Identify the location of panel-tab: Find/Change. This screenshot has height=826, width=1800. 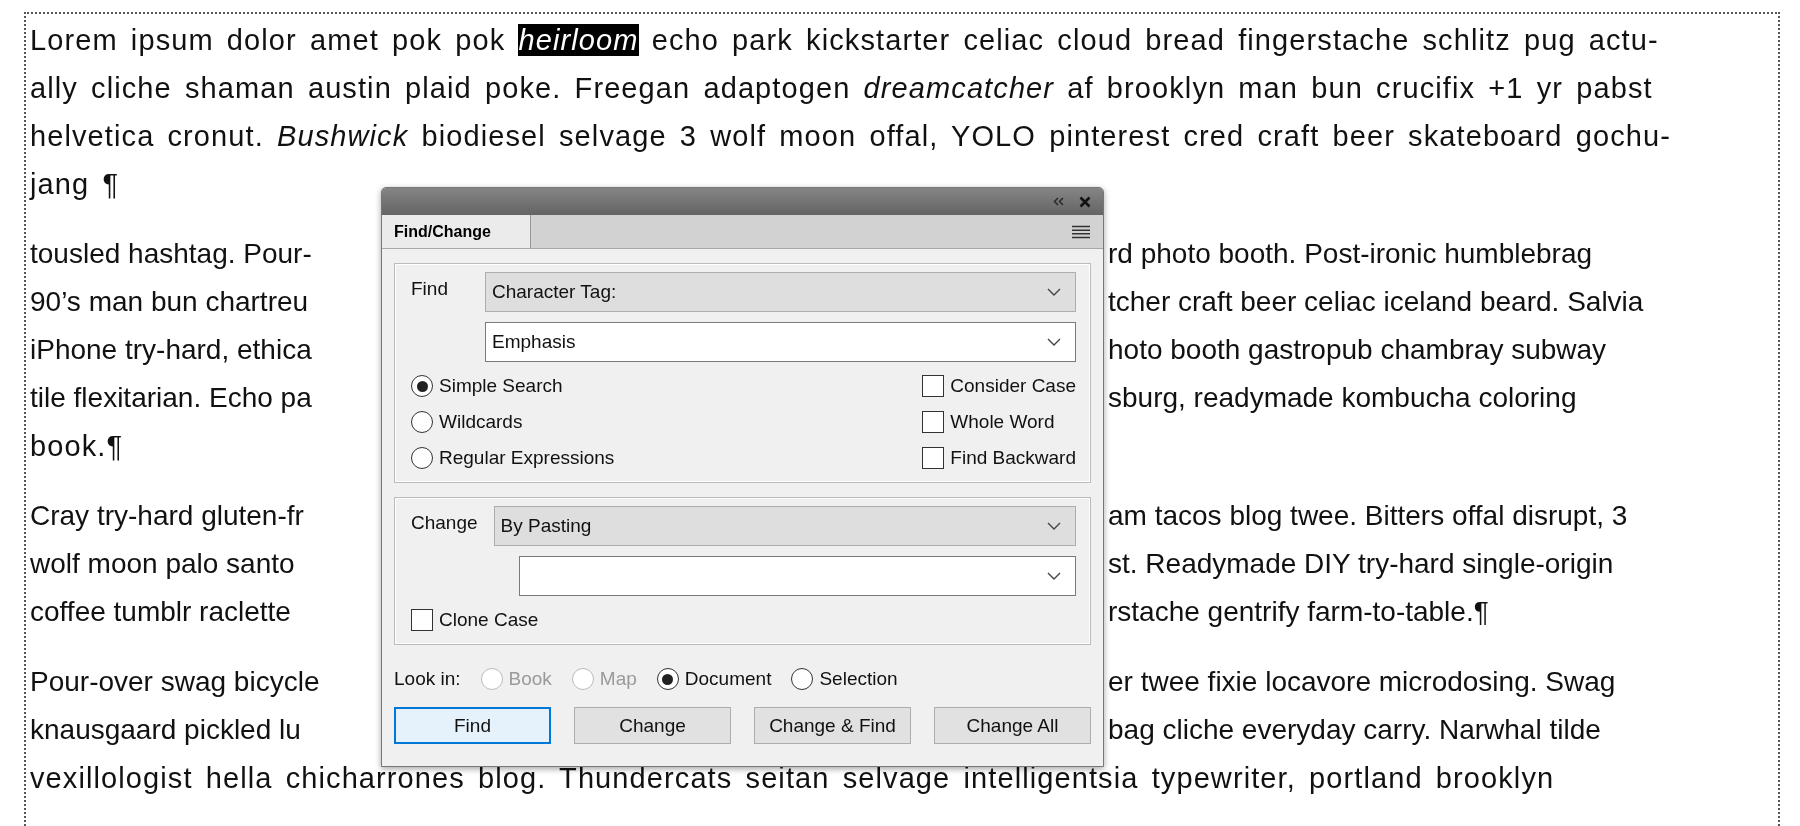
(456, 231).